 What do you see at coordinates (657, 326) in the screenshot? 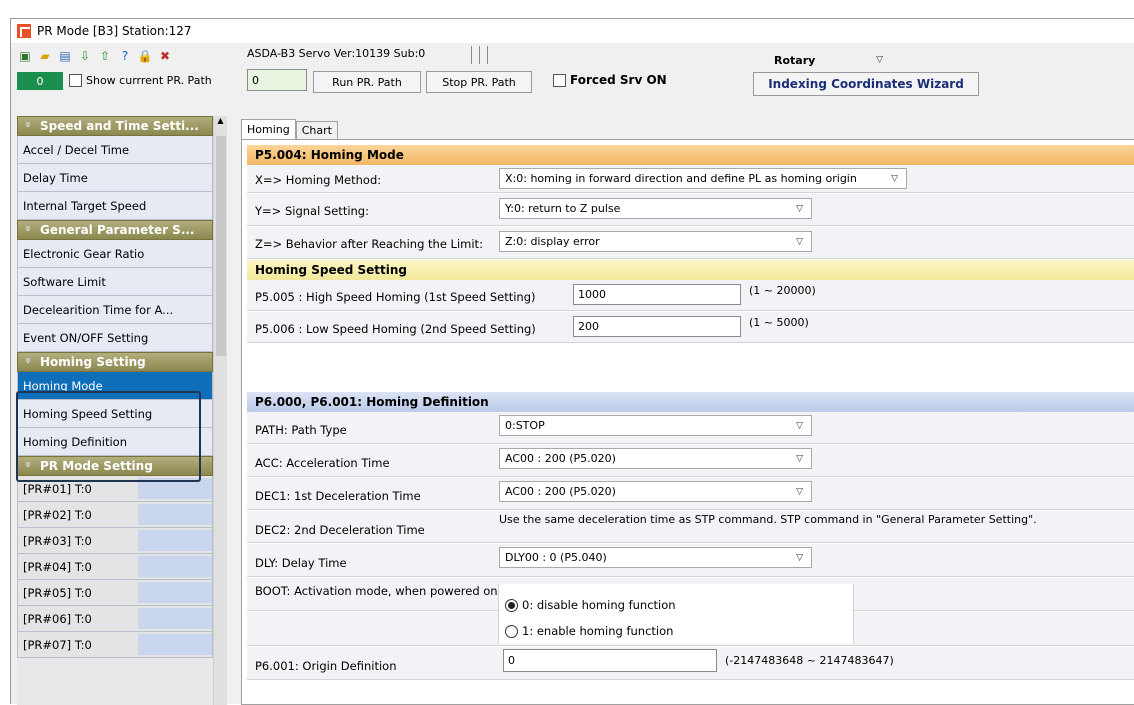
I see `low-speed-input: 200` at bounding box center [657, 326].